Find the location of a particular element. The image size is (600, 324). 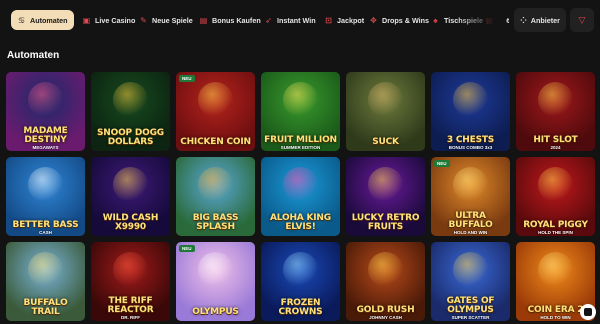

jackpot-icon: ⊡ is located at coordinates (328, 20).